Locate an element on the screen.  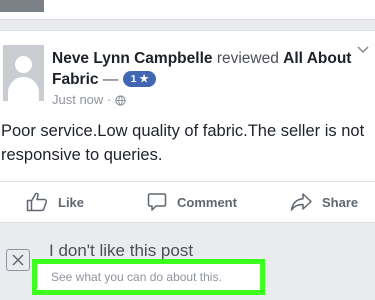
share-button: Share is located at coordinates (324, 202).